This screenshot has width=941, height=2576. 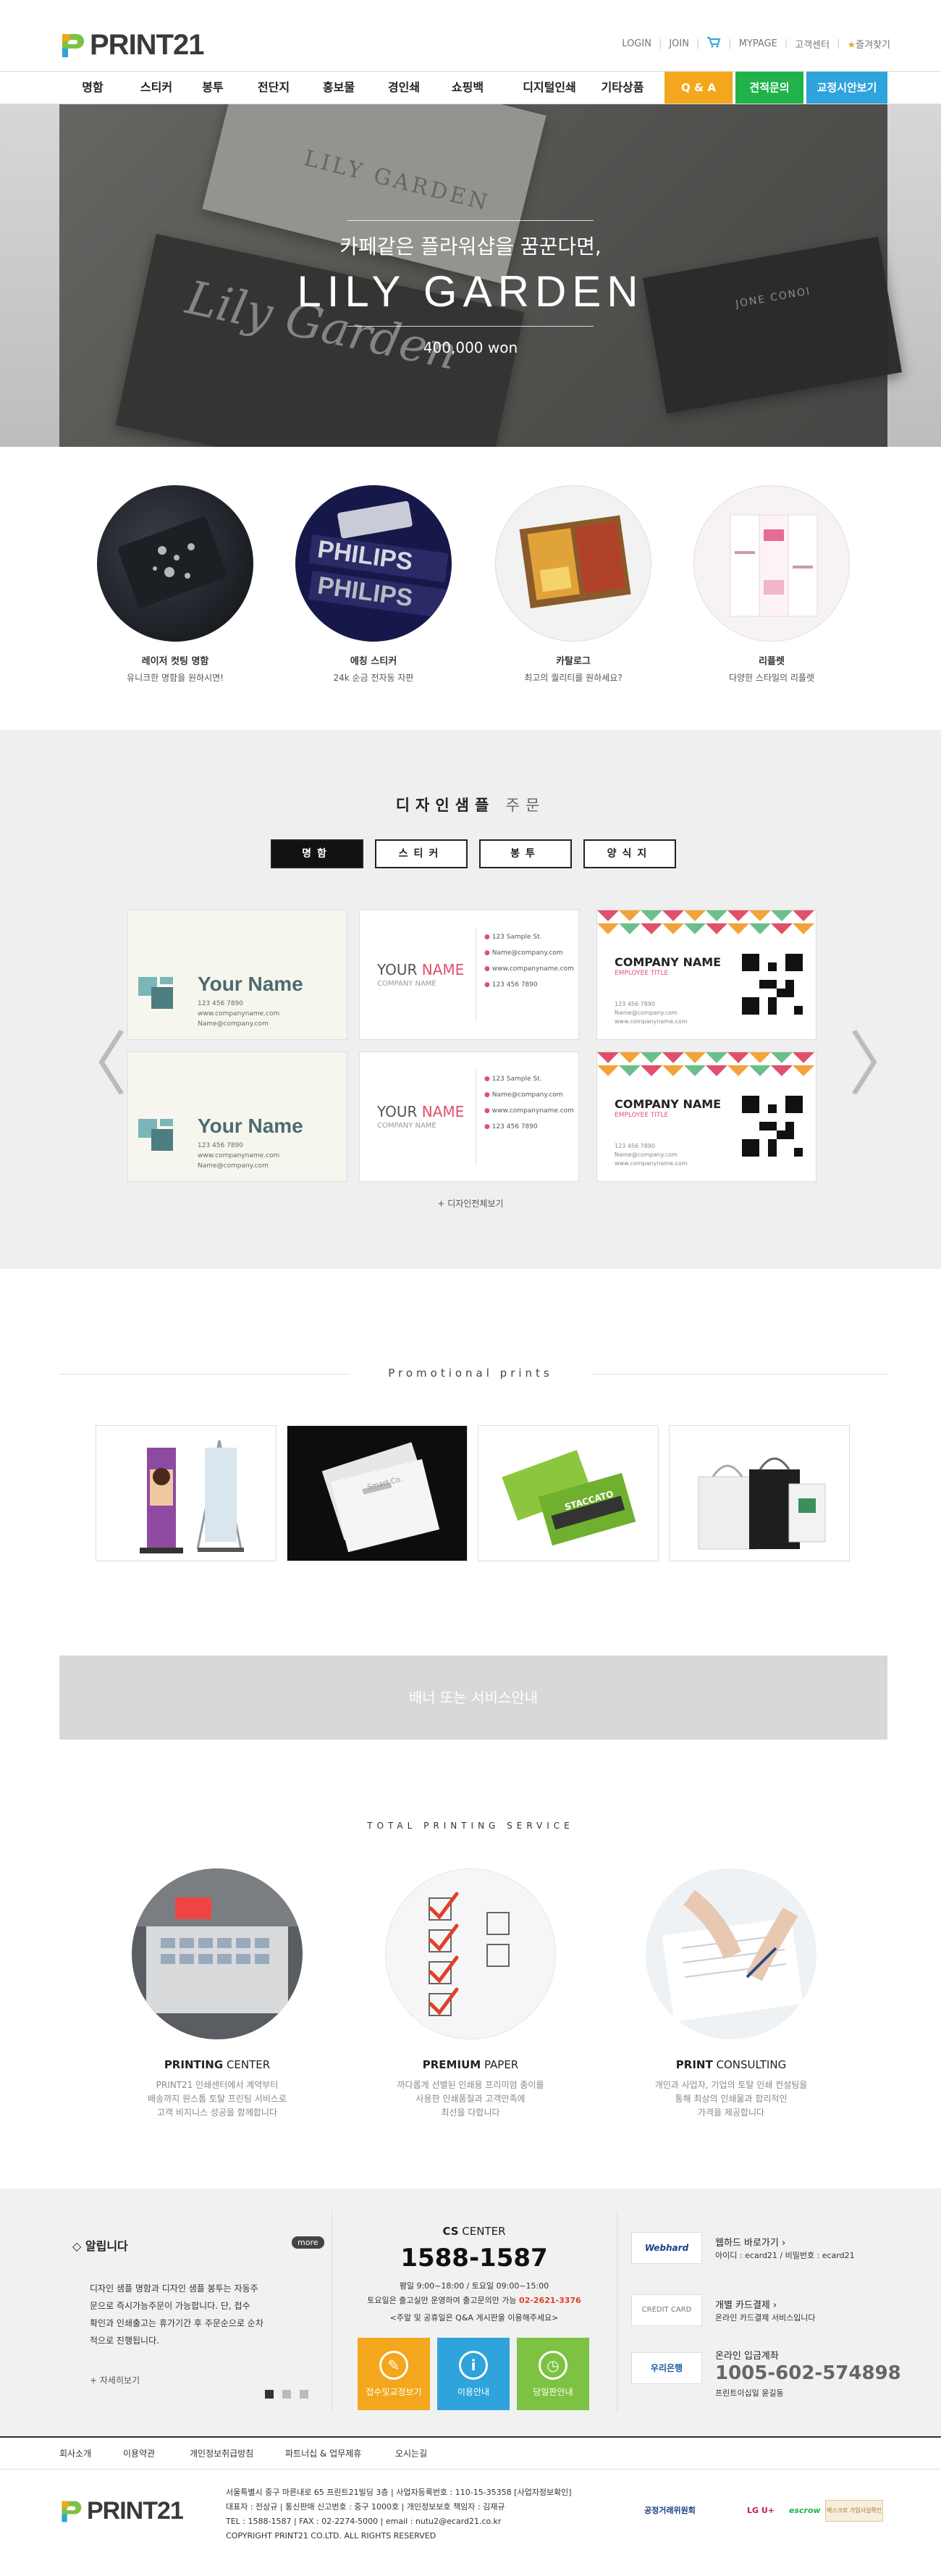 What do you see at coordinates (406, 1126) in the screenshot?
I see `card-company: COMPANY NAME` at bounding box center [406, 1126].